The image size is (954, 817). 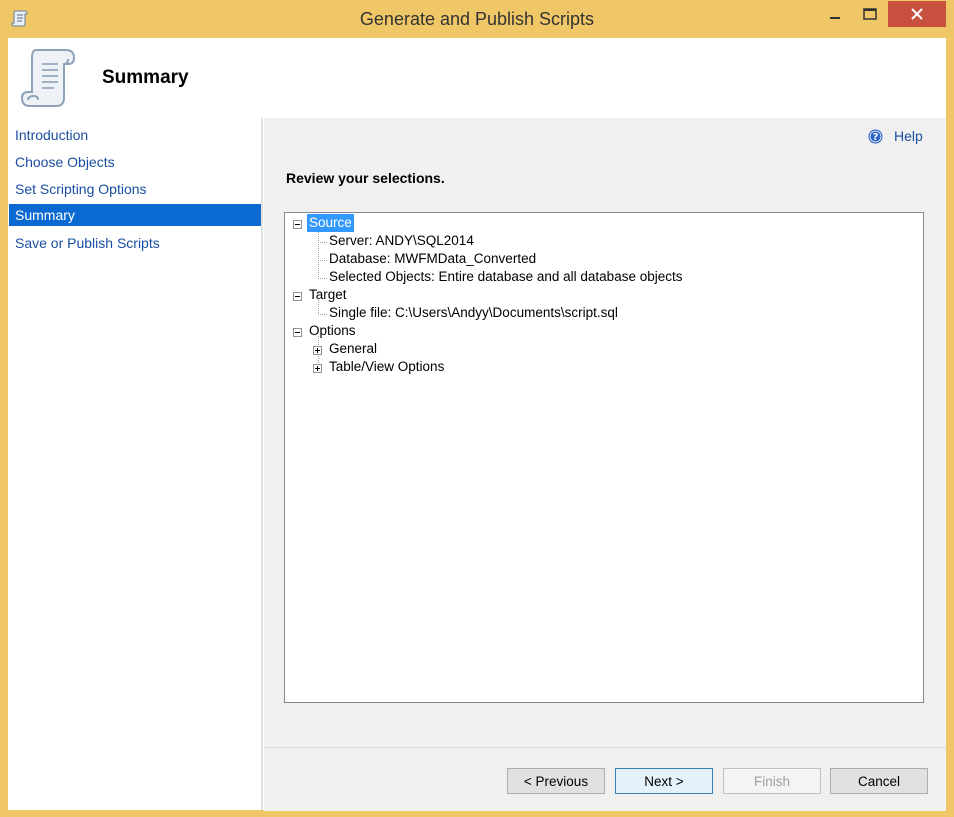 What do you see at coordinates (135, 162) in the screenshot?
I see `nav-item-choose-objects: Choose Objects` at bounding box center [135, 162].